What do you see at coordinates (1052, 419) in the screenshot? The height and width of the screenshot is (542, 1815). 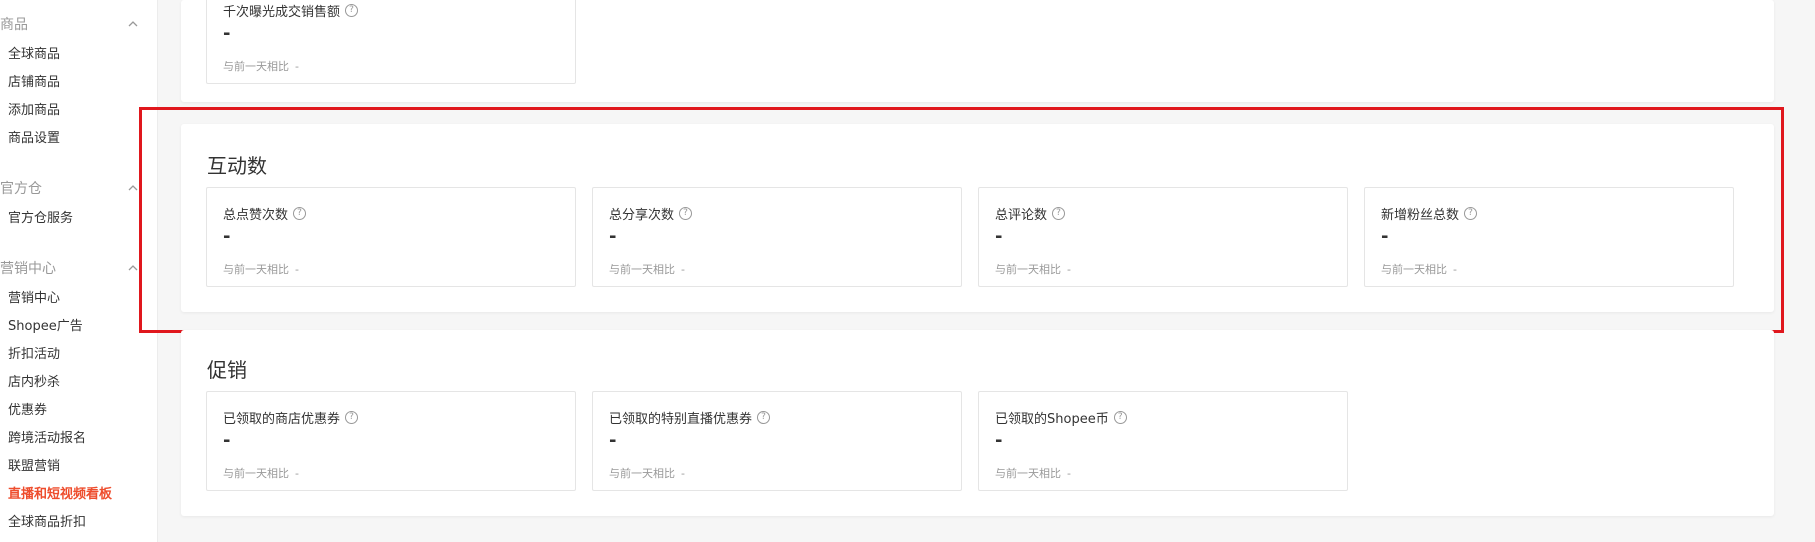 I see `metric-label: 已领取的Shopee币` at bounding box center [1052, 419].